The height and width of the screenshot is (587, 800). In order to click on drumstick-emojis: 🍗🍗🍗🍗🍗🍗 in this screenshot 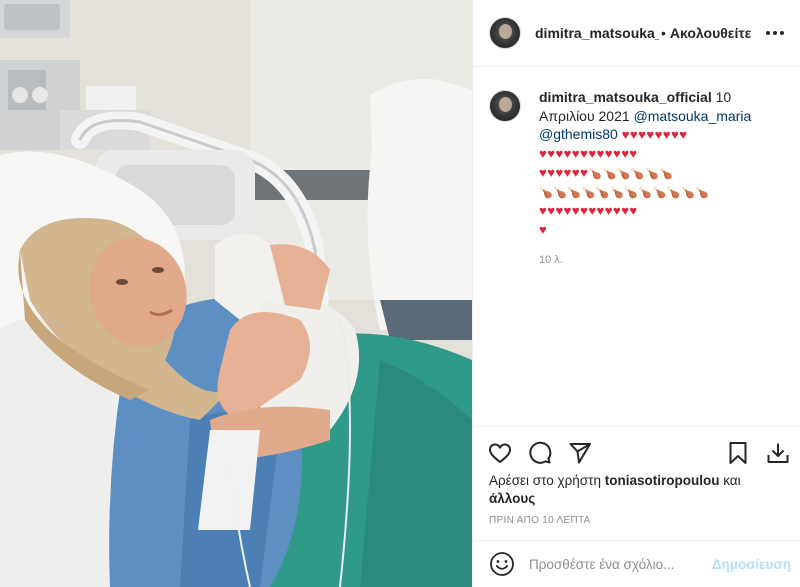, I will do `click(631, 174)`.